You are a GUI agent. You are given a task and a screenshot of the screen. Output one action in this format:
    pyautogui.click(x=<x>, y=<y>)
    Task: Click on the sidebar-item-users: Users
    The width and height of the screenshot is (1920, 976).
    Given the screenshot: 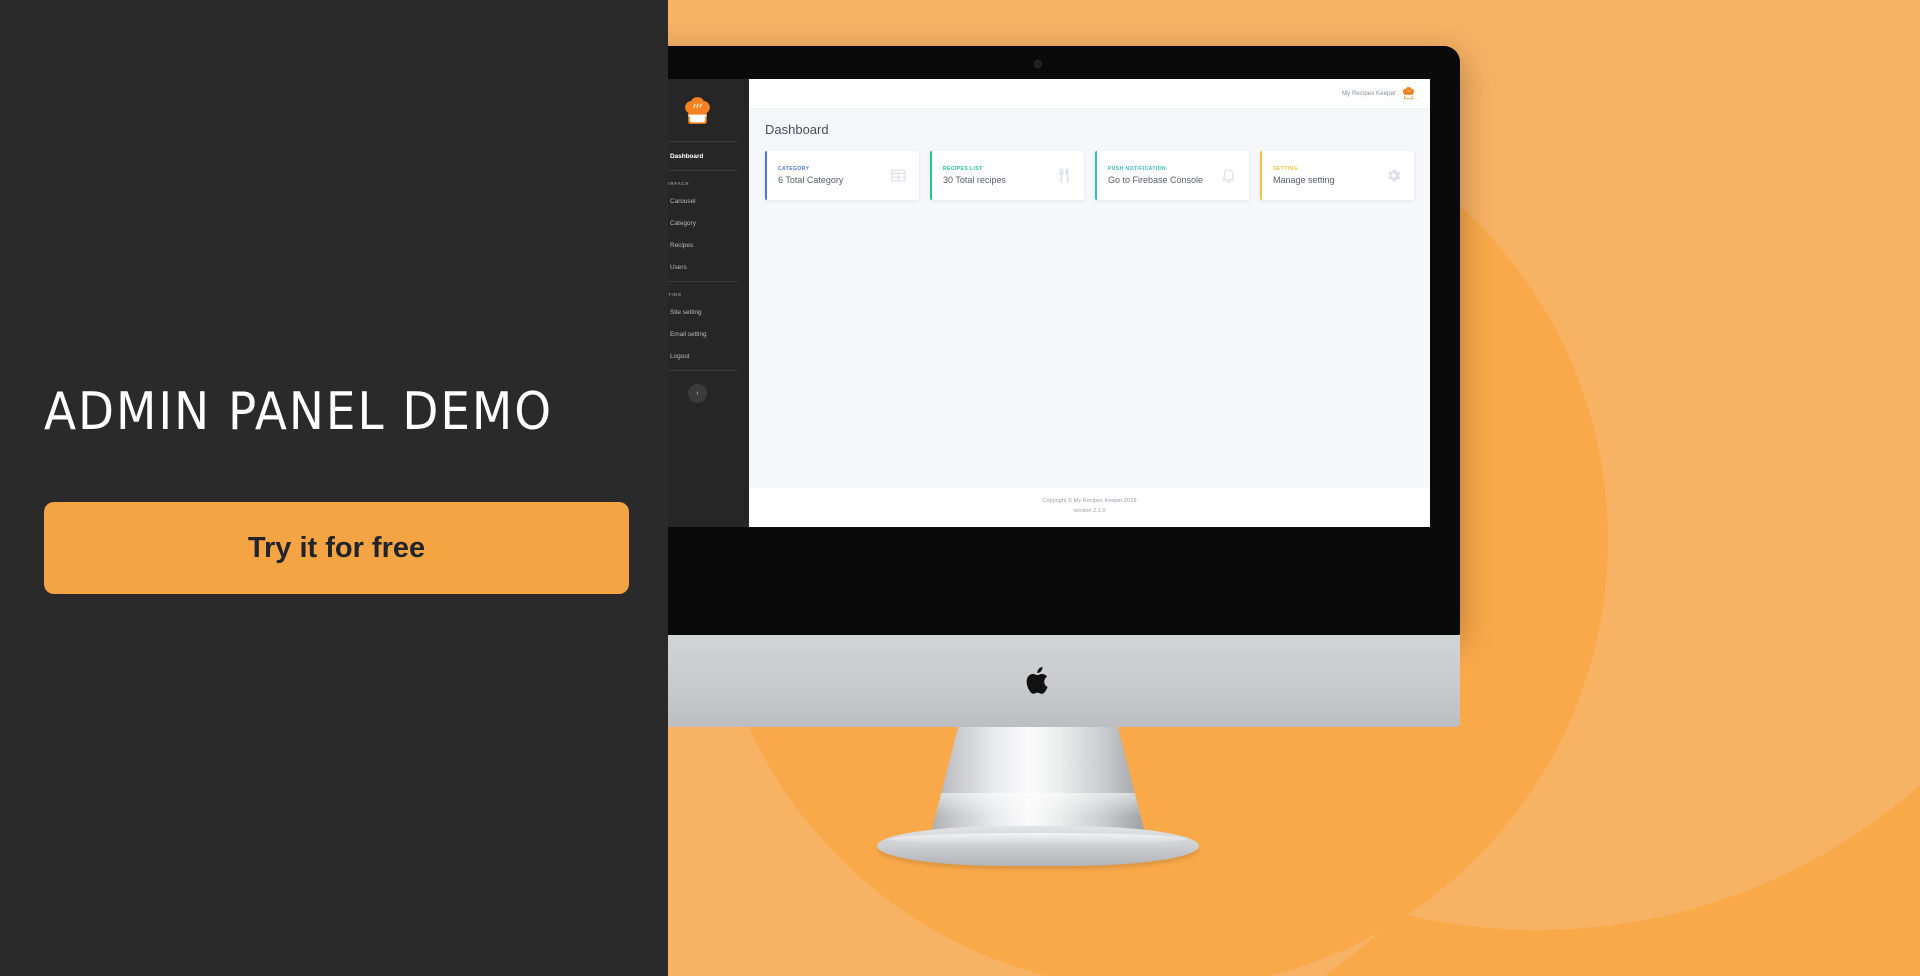 What is the action you would take?
    pyautogui.click(x=708, y=267)
    